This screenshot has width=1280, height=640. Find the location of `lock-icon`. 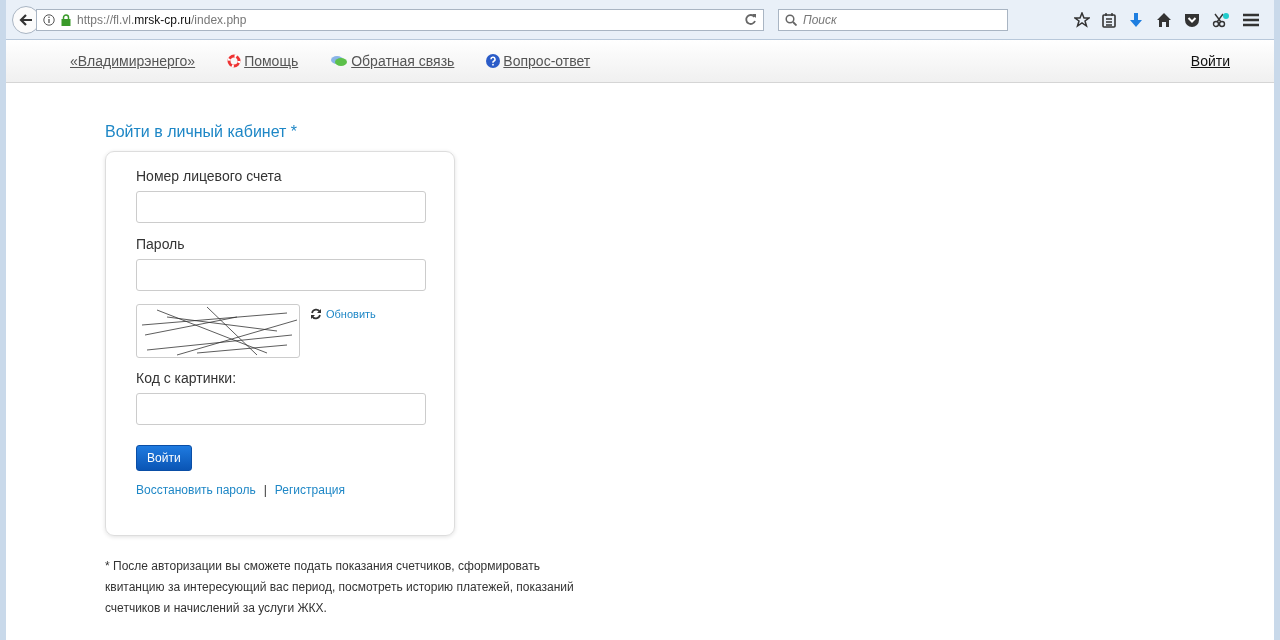

lock-icon is located at coordinates (66, 19).